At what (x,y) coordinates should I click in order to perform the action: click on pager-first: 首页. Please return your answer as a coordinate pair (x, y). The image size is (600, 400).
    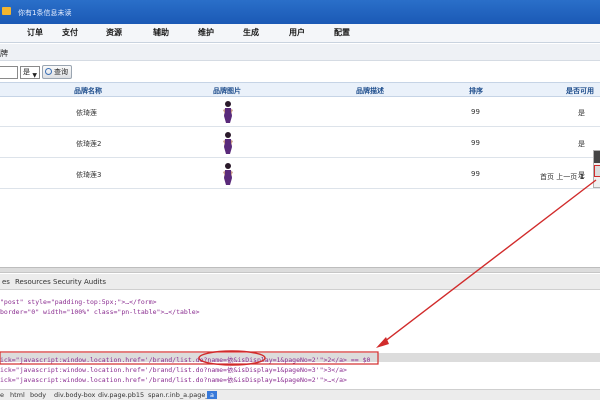
    Looking at the image, I should click on (547, 177).